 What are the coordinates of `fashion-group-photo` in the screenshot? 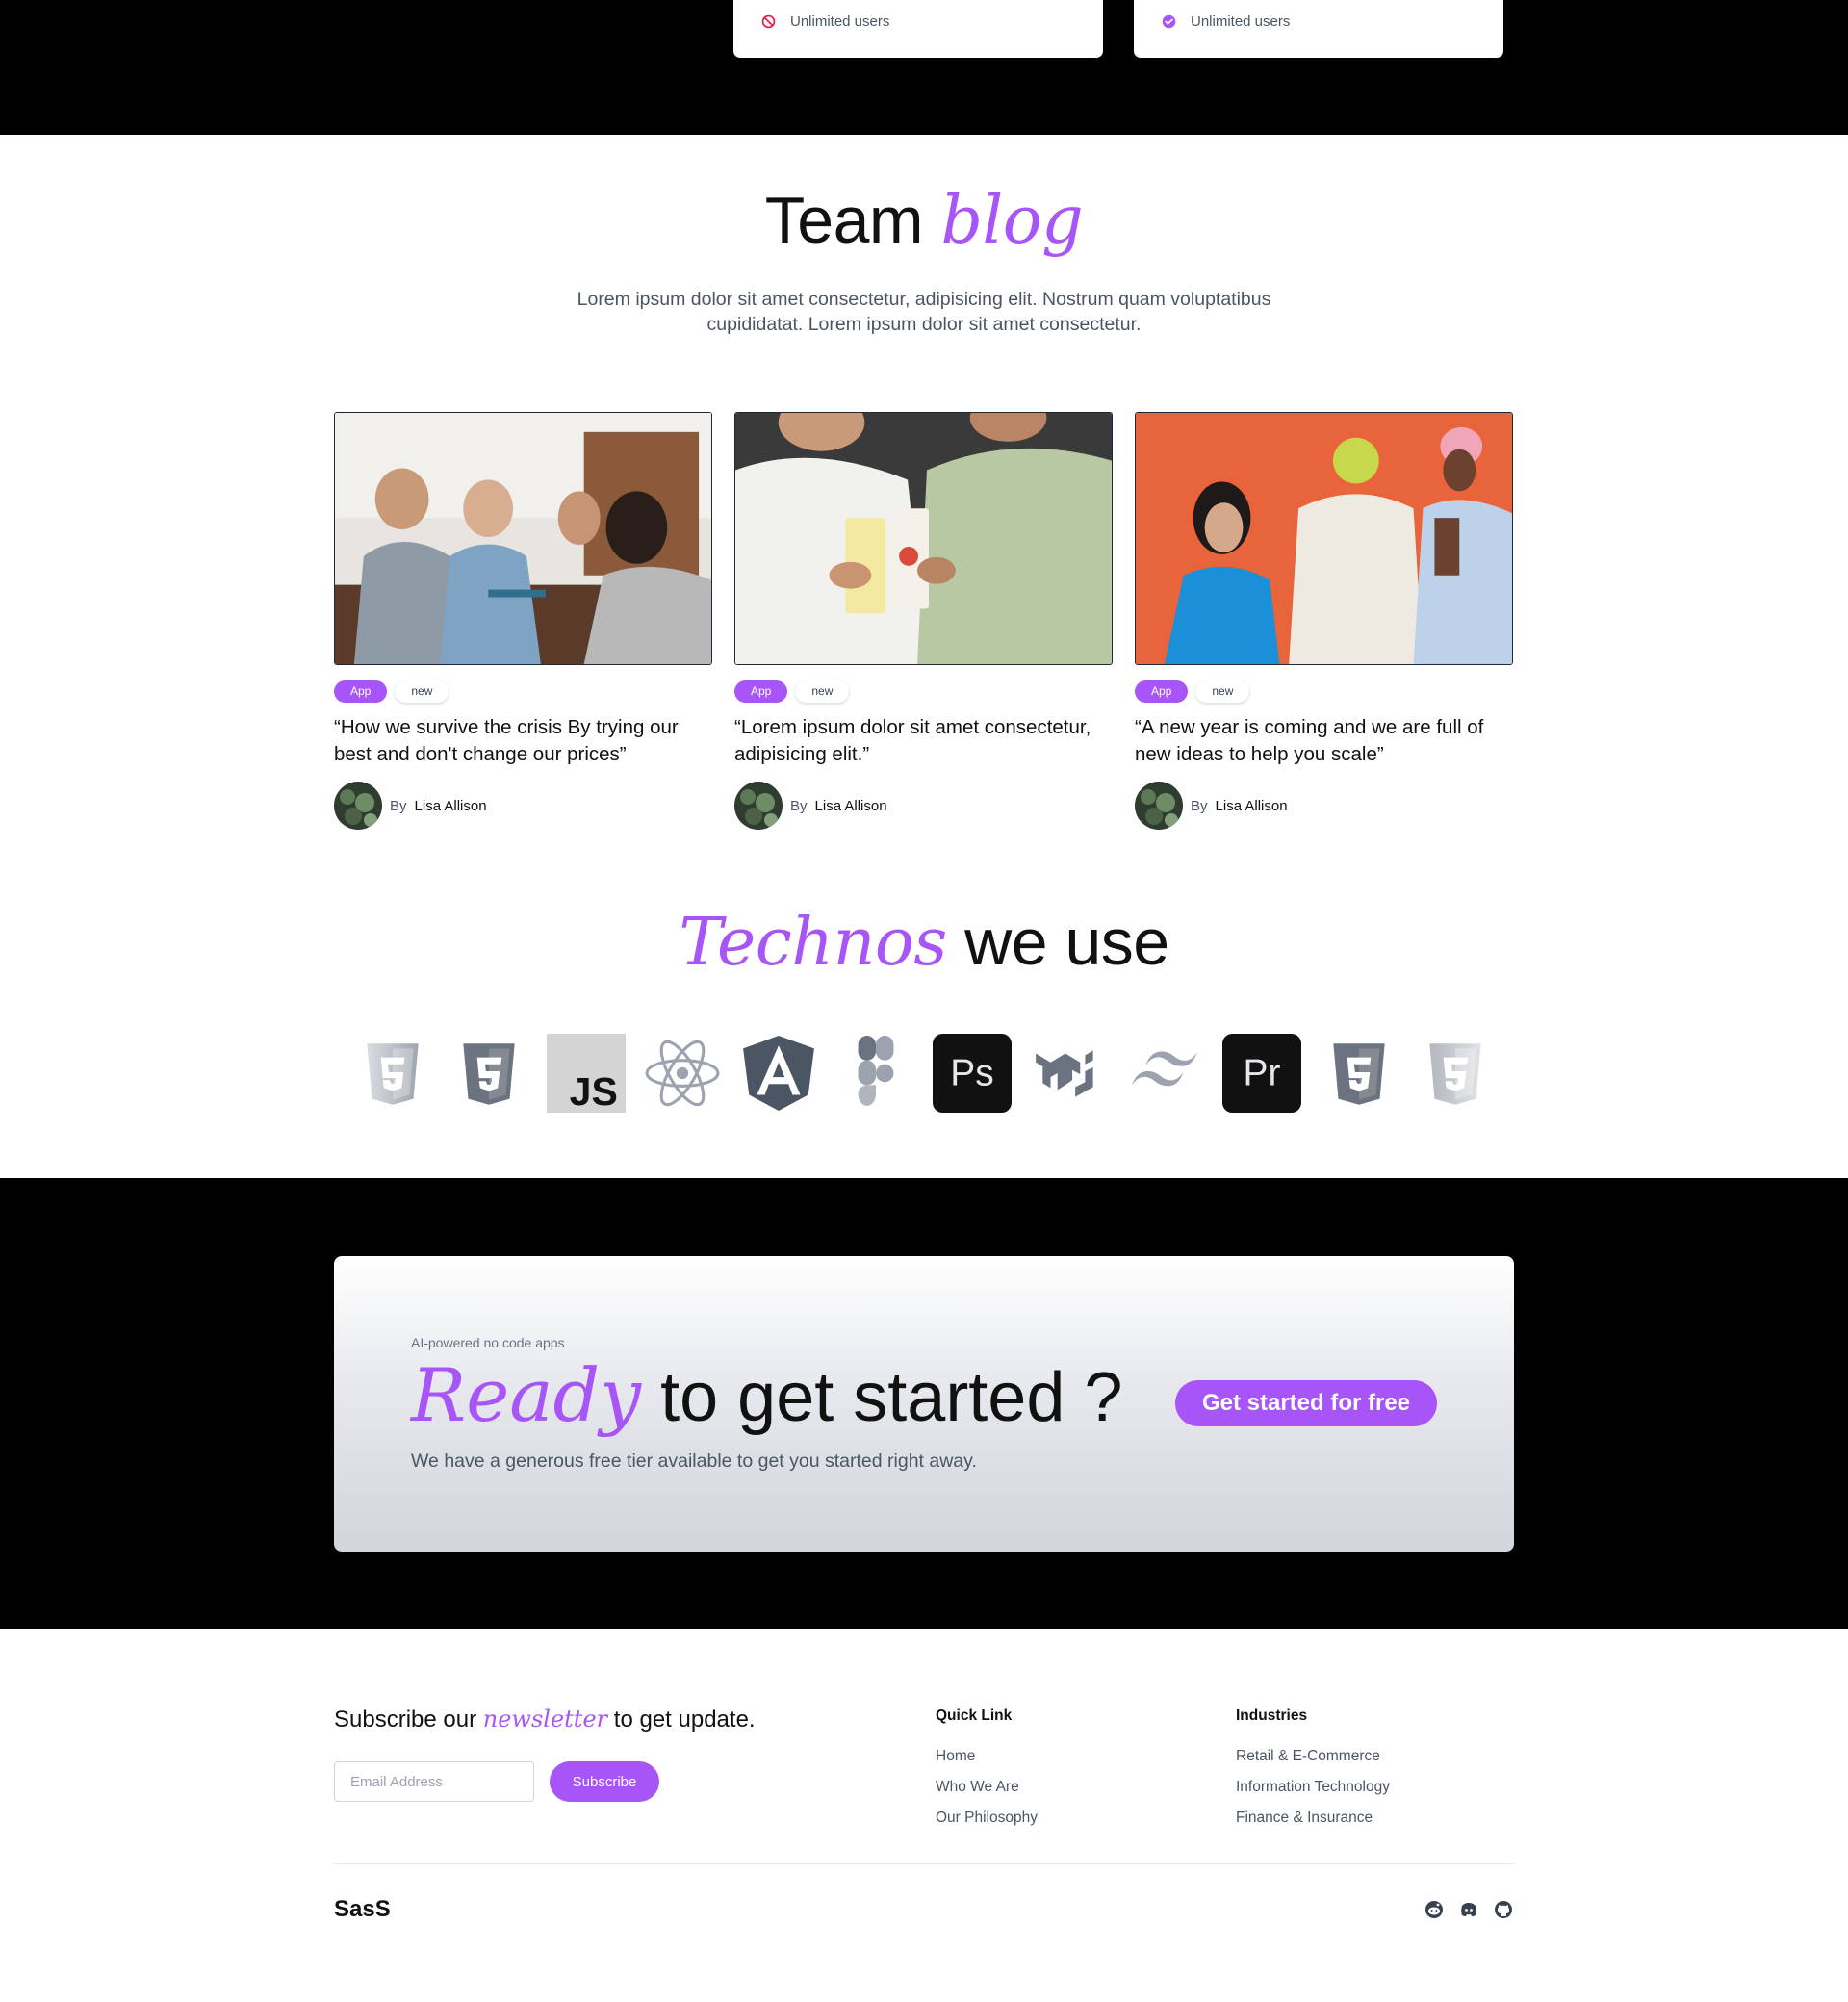 It's located at (1324, 538).